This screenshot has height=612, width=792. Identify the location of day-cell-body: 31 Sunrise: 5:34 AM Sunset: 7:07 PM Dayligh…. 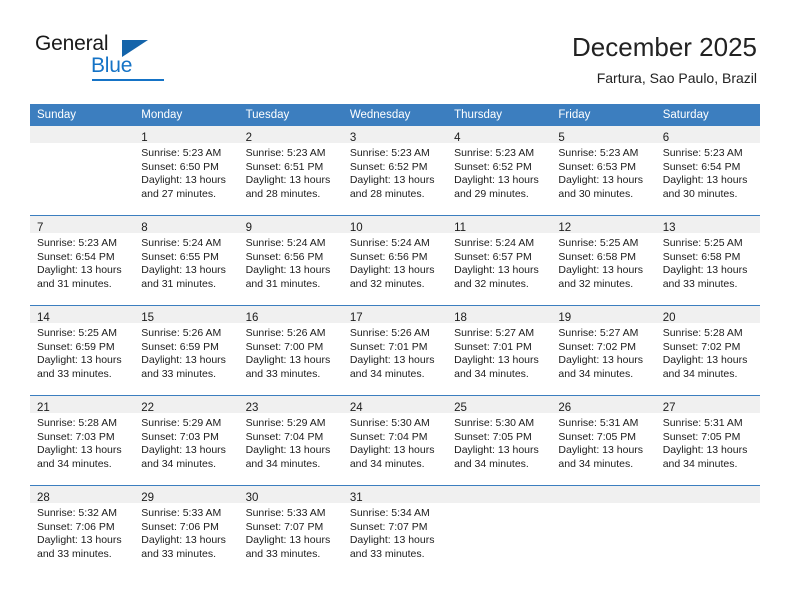
(395, 530).